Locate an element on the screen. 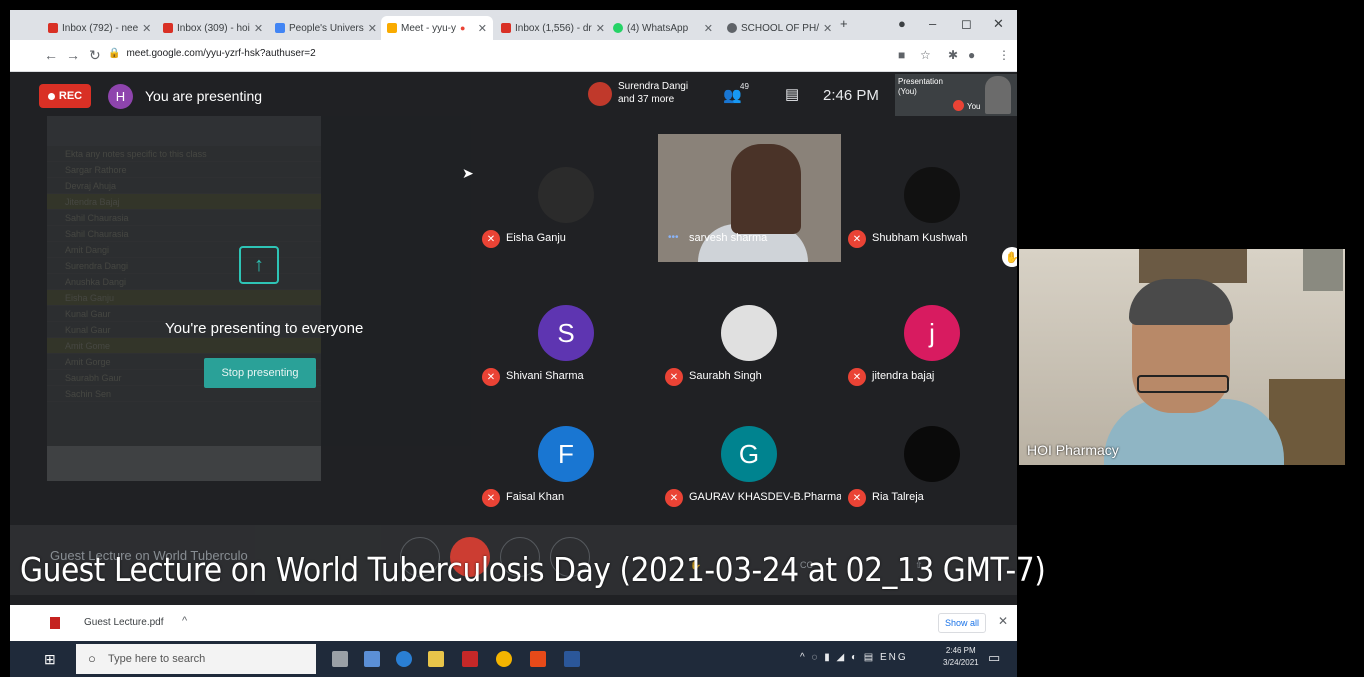  globe-icon is located at coordinates (732, 28).